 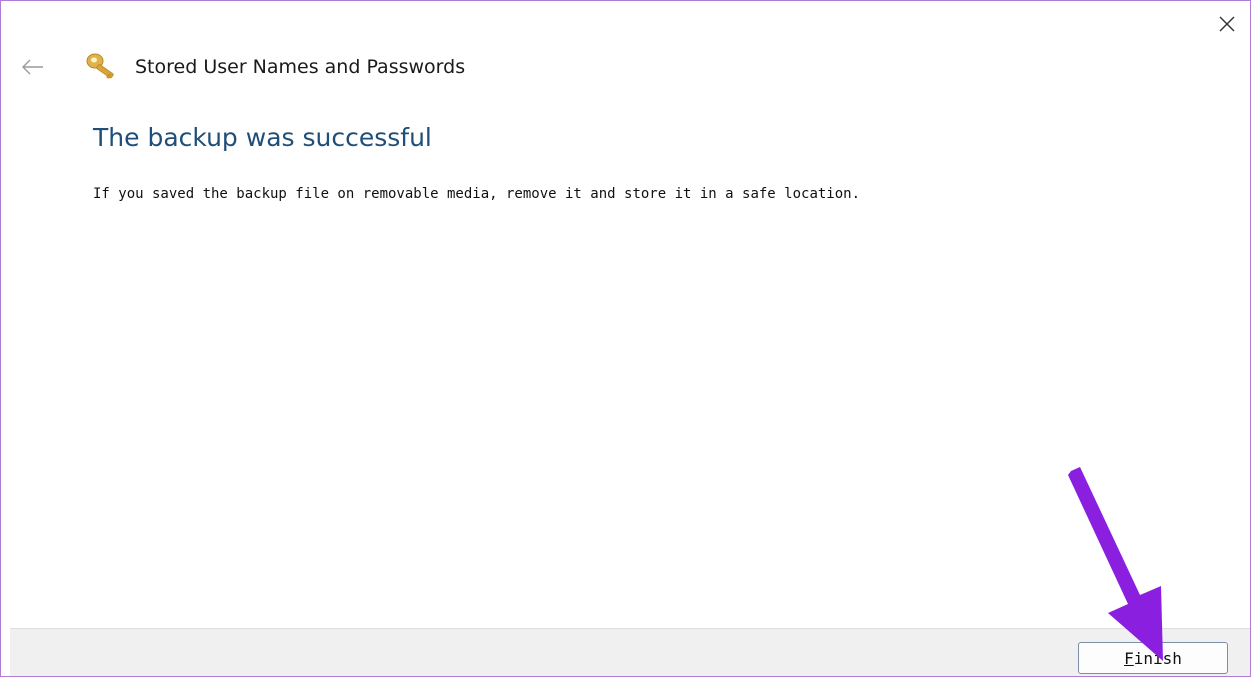 I want to click on finish-button: Finish, so click(x=1153, y=658).